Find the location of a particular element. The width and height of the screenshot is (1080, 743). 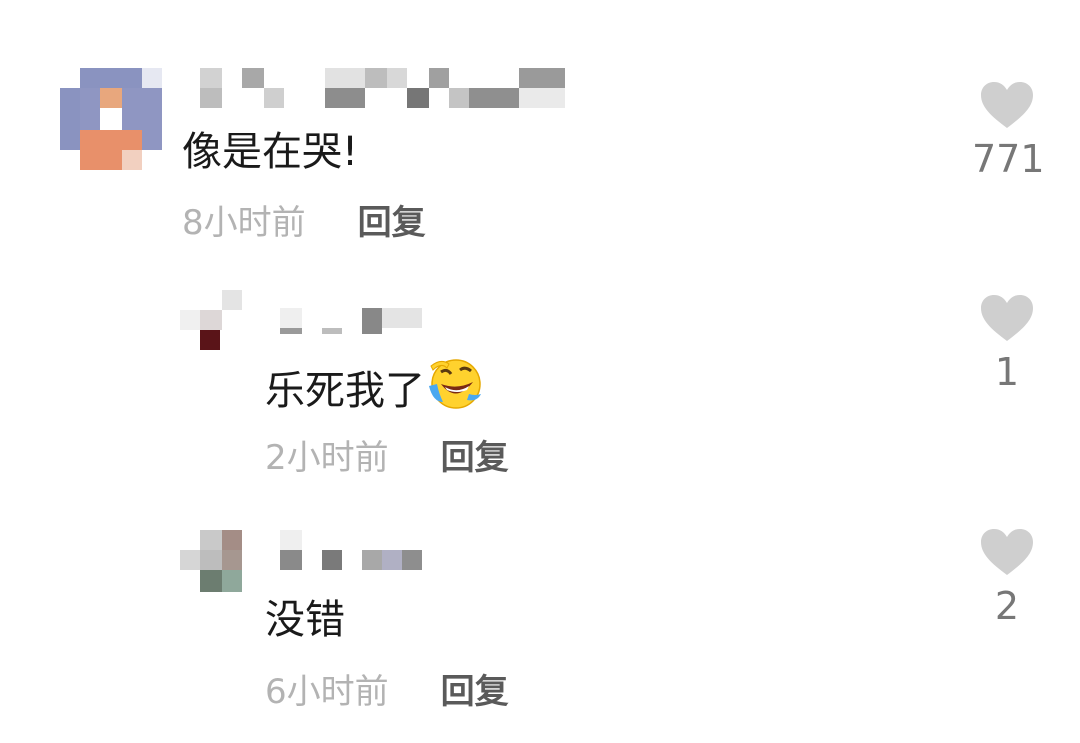

comment-text: 像是在哭! is located at coordinates (270, 152).